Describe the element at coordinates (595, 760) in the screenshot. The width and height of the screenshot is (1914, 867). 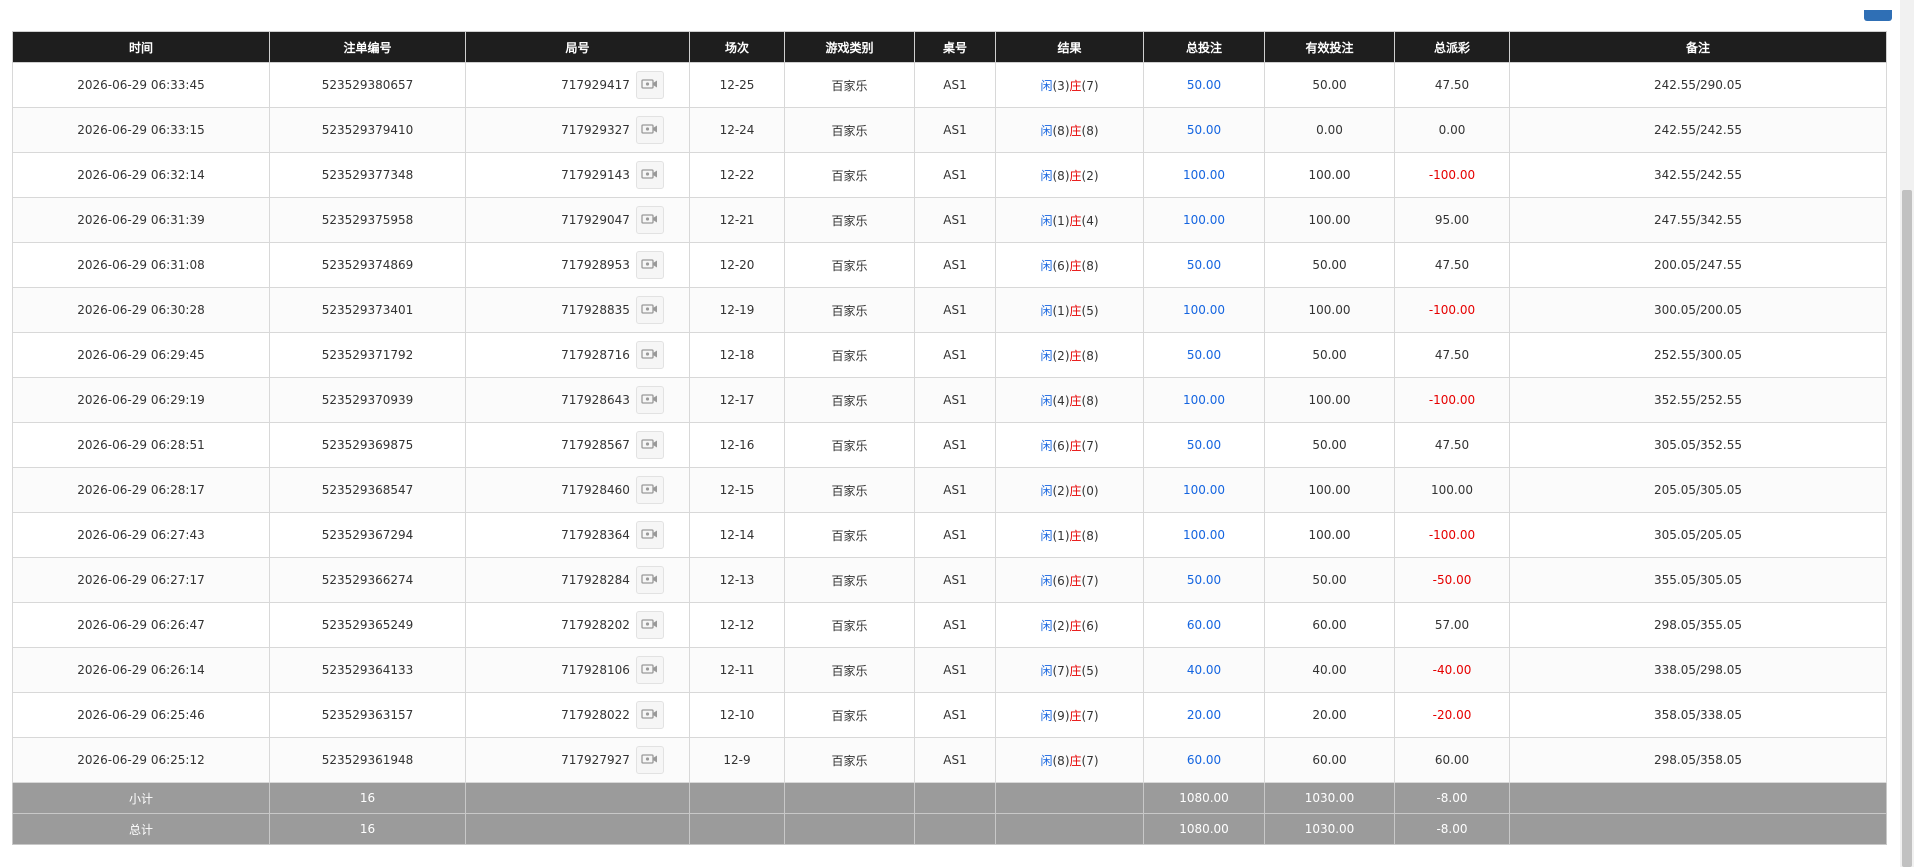
I see `round-number: 717927927` at that location.